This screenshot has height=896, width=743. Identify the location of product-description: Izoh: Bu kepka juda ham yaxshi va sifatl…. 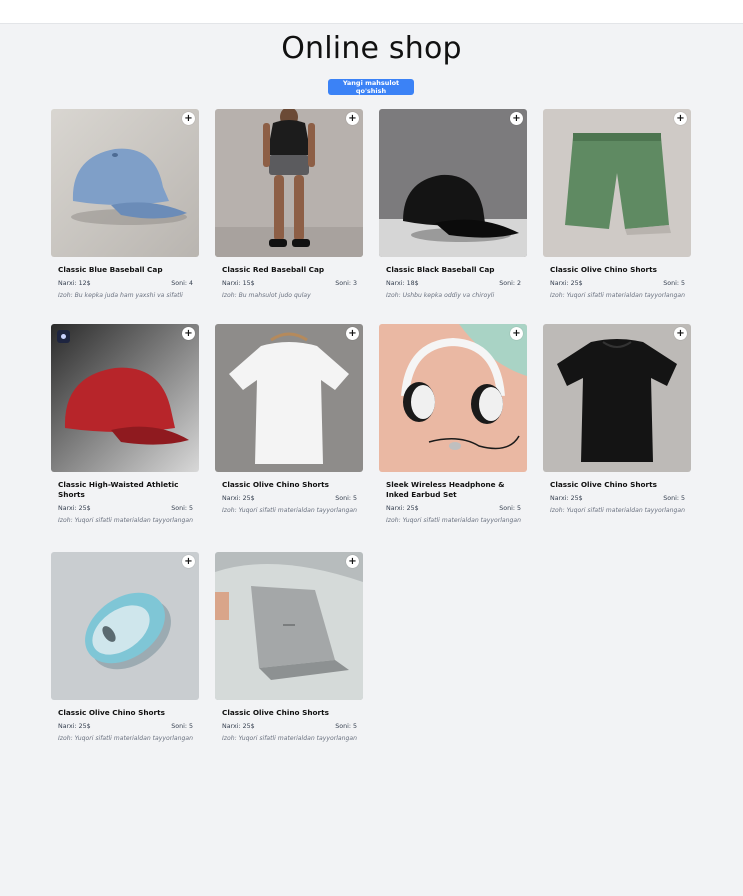
(120, 295).